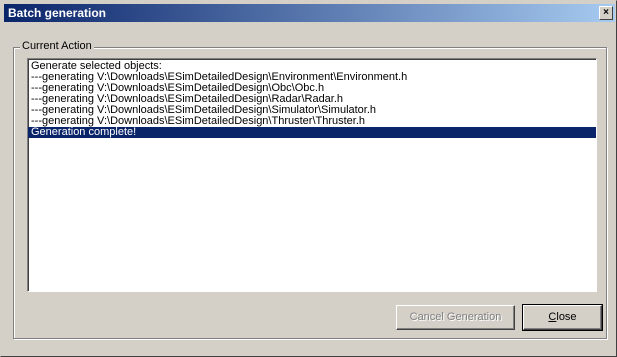  I want to click on close-button: Close, so click(562, 317).